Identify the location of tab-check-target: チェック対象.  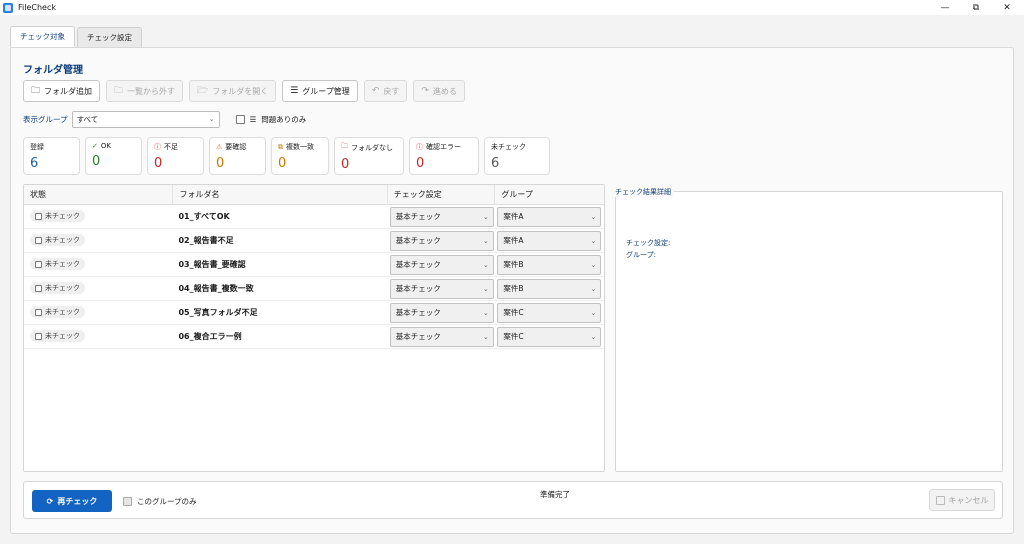
(42, 36).